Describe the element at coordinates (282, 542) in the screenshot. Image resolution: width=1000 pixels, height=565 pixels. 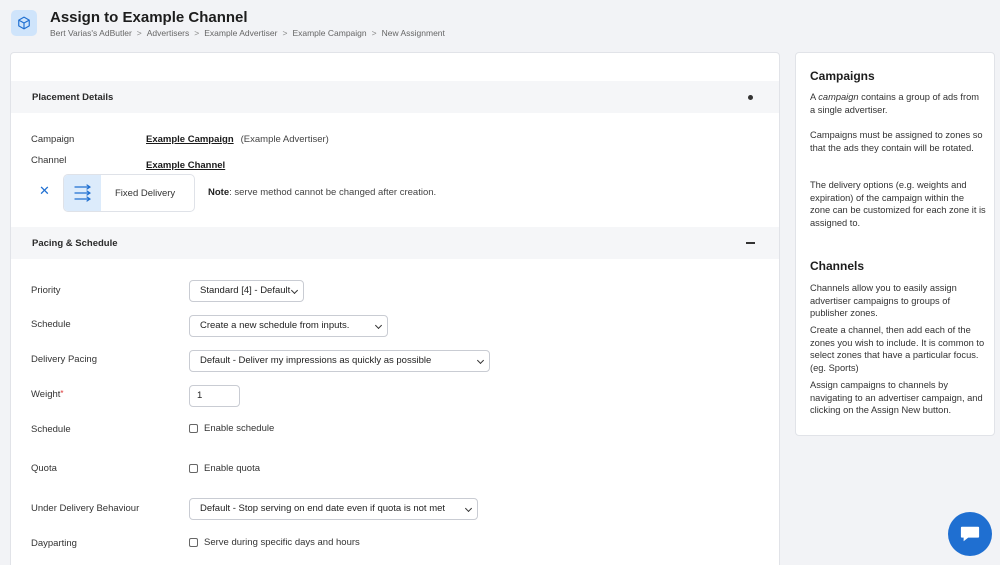
I see `dayparting-option-label: Serve during specific days and hours` at that location.